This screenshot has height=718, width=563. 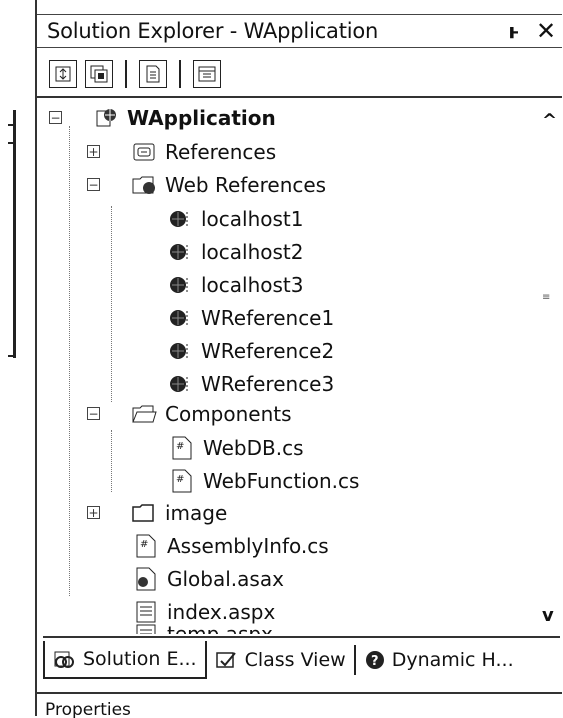 I want to click on tree-item-references: References, so click(x=203, y=152).